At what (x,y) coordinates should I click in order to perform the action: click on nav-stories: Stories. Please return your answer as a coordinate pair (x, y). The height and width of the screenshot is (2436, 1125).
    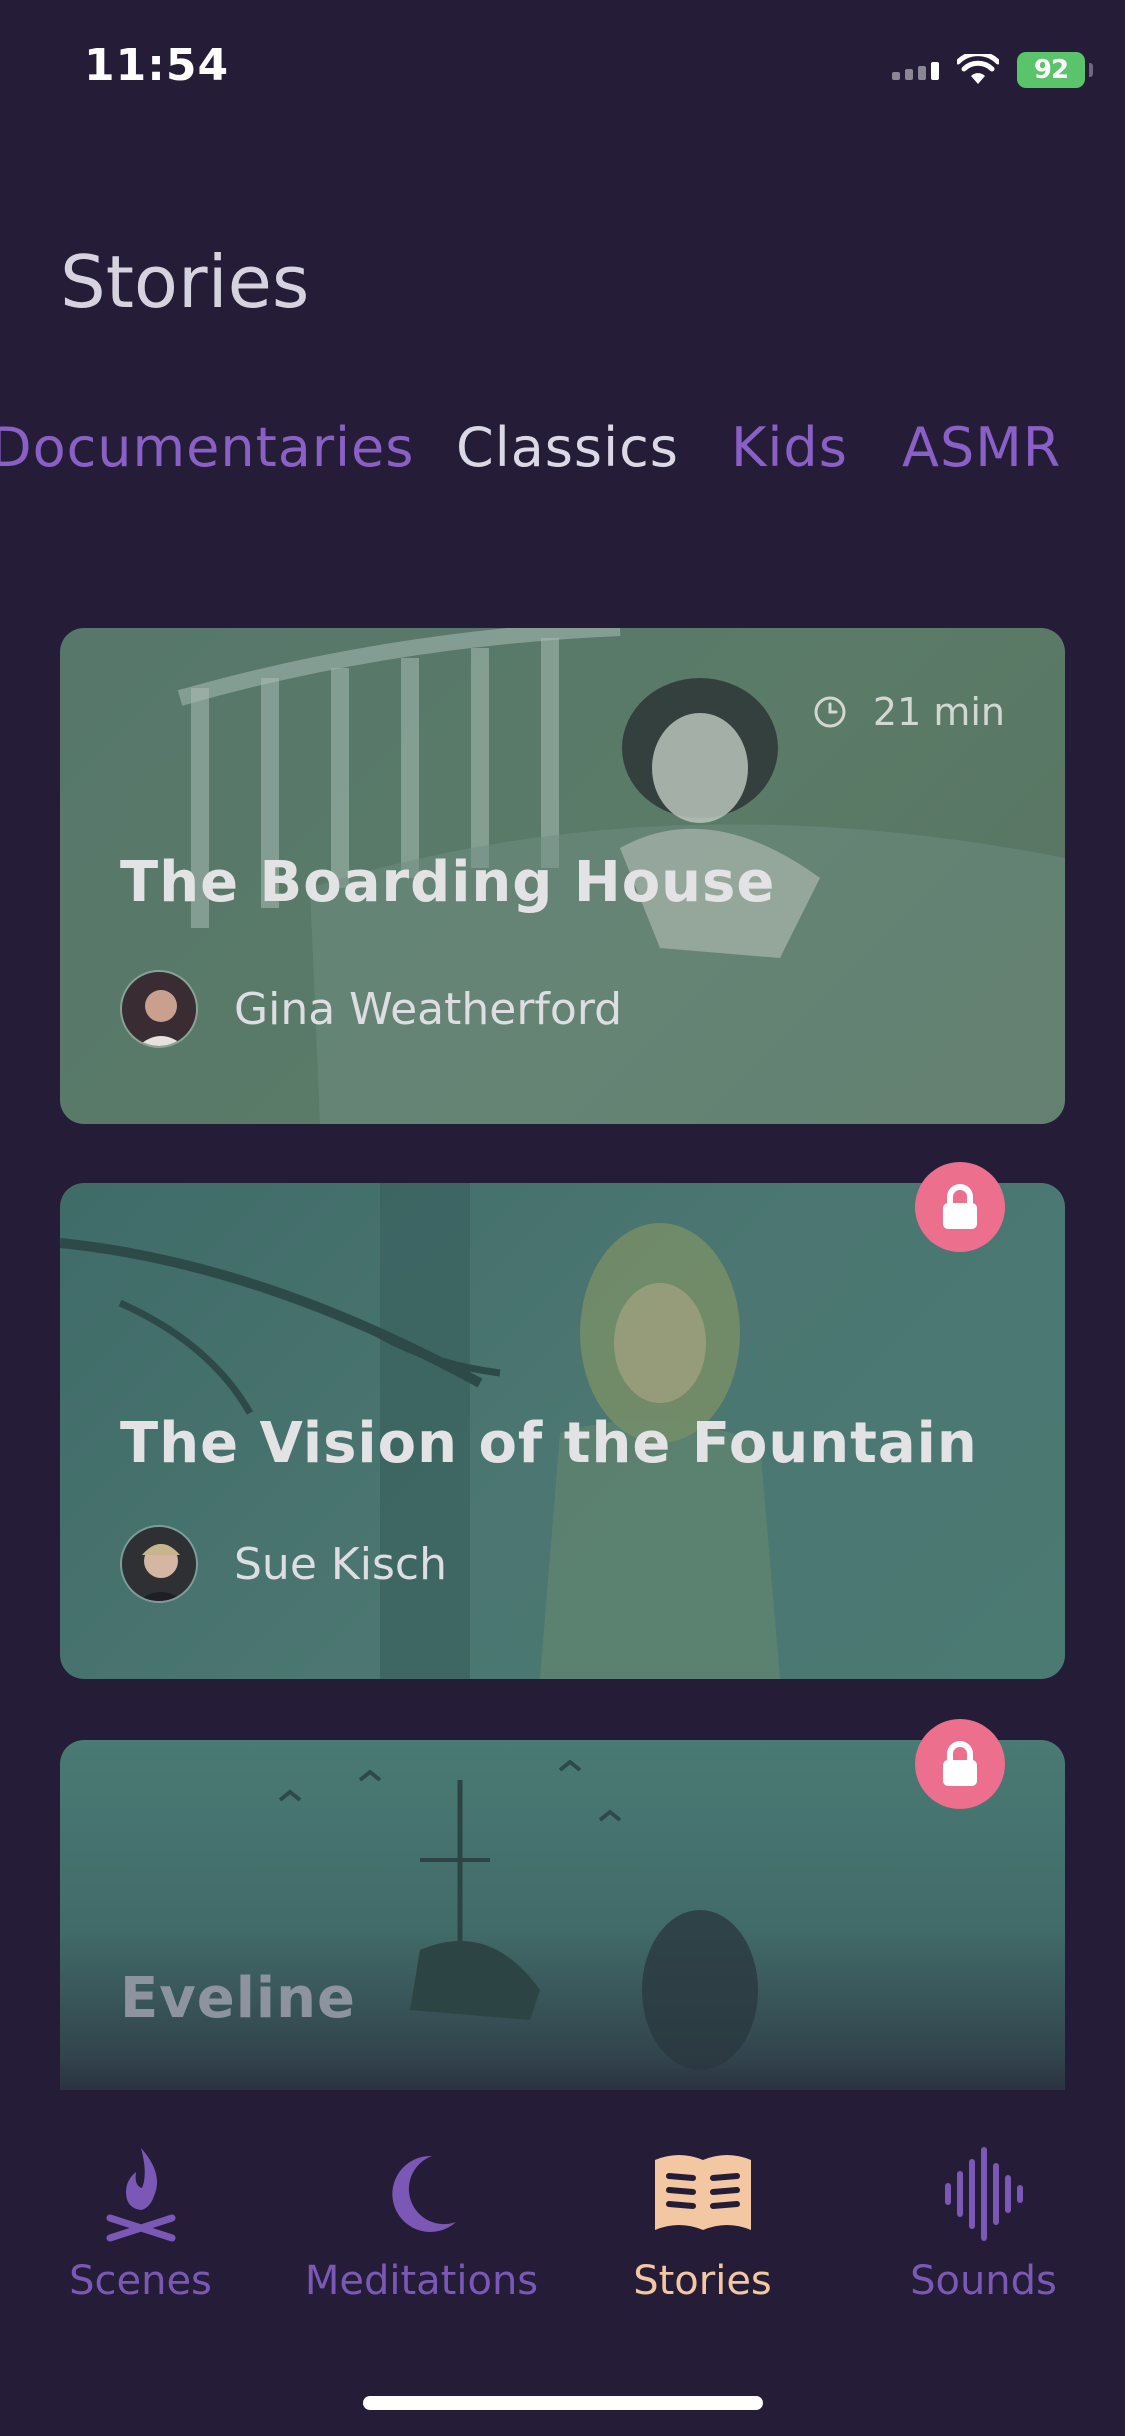
    Looking at the image, I should click on (702, 2197).